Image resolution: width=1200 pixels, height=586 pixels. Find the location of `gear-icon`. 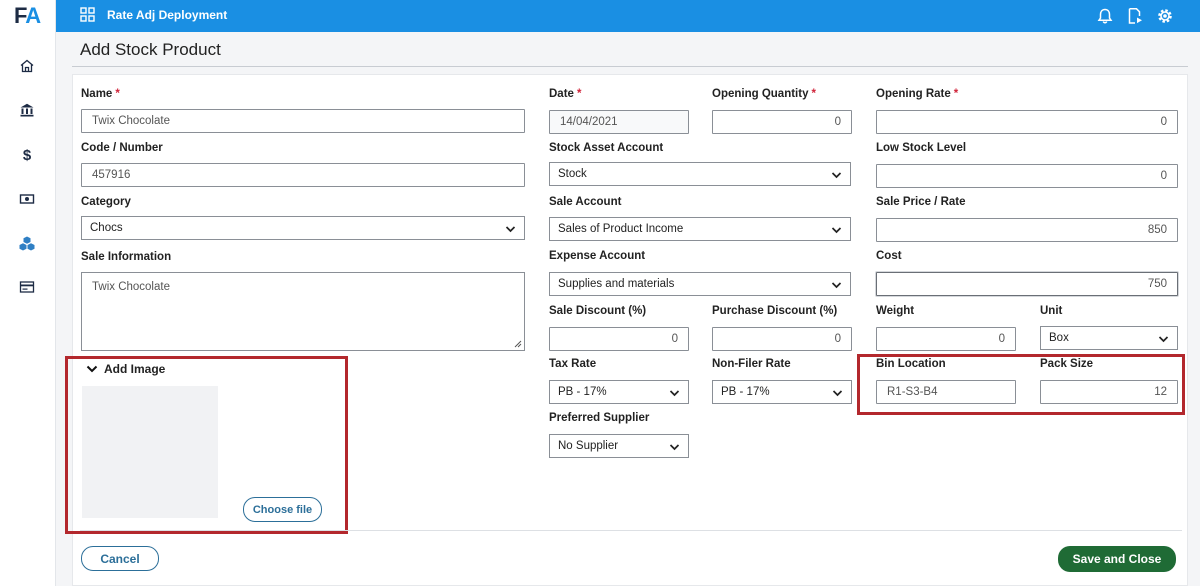

gear-icon is located at coordinates (1165, 16).